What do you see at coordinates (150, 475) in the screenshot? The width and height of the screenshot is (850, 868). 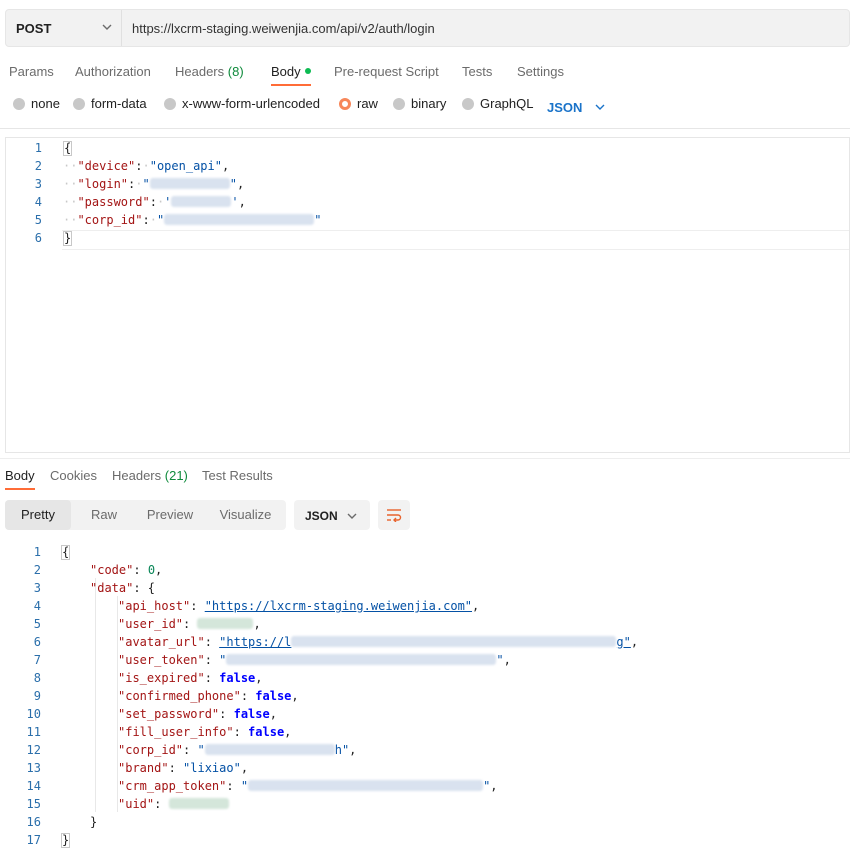 I see `tab-response-headers: Headers (21)` at bounding box center [150, 475].